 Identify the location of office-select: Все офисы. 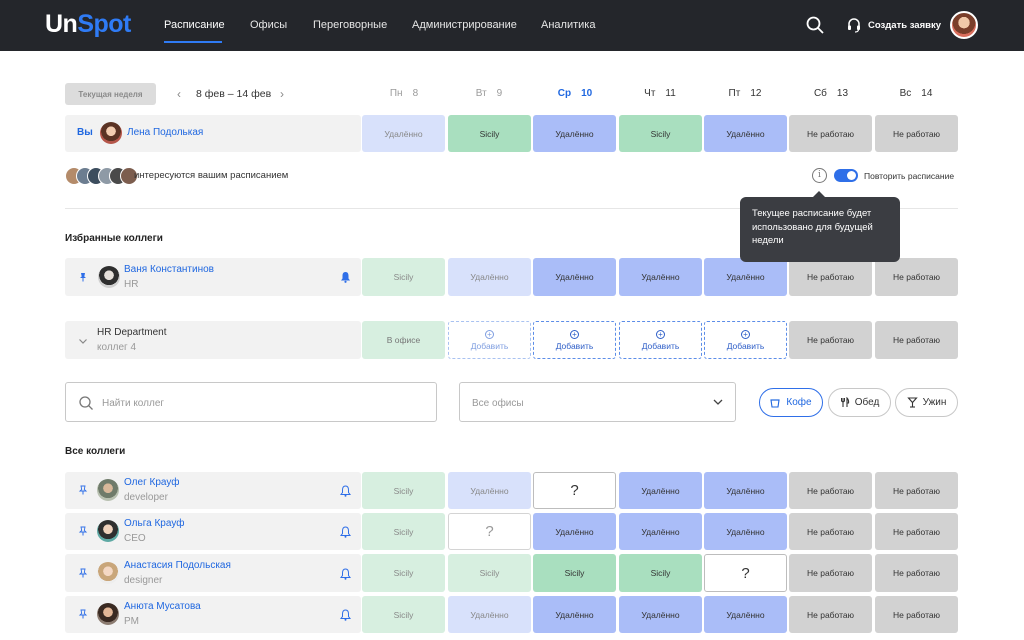
(597, 402).